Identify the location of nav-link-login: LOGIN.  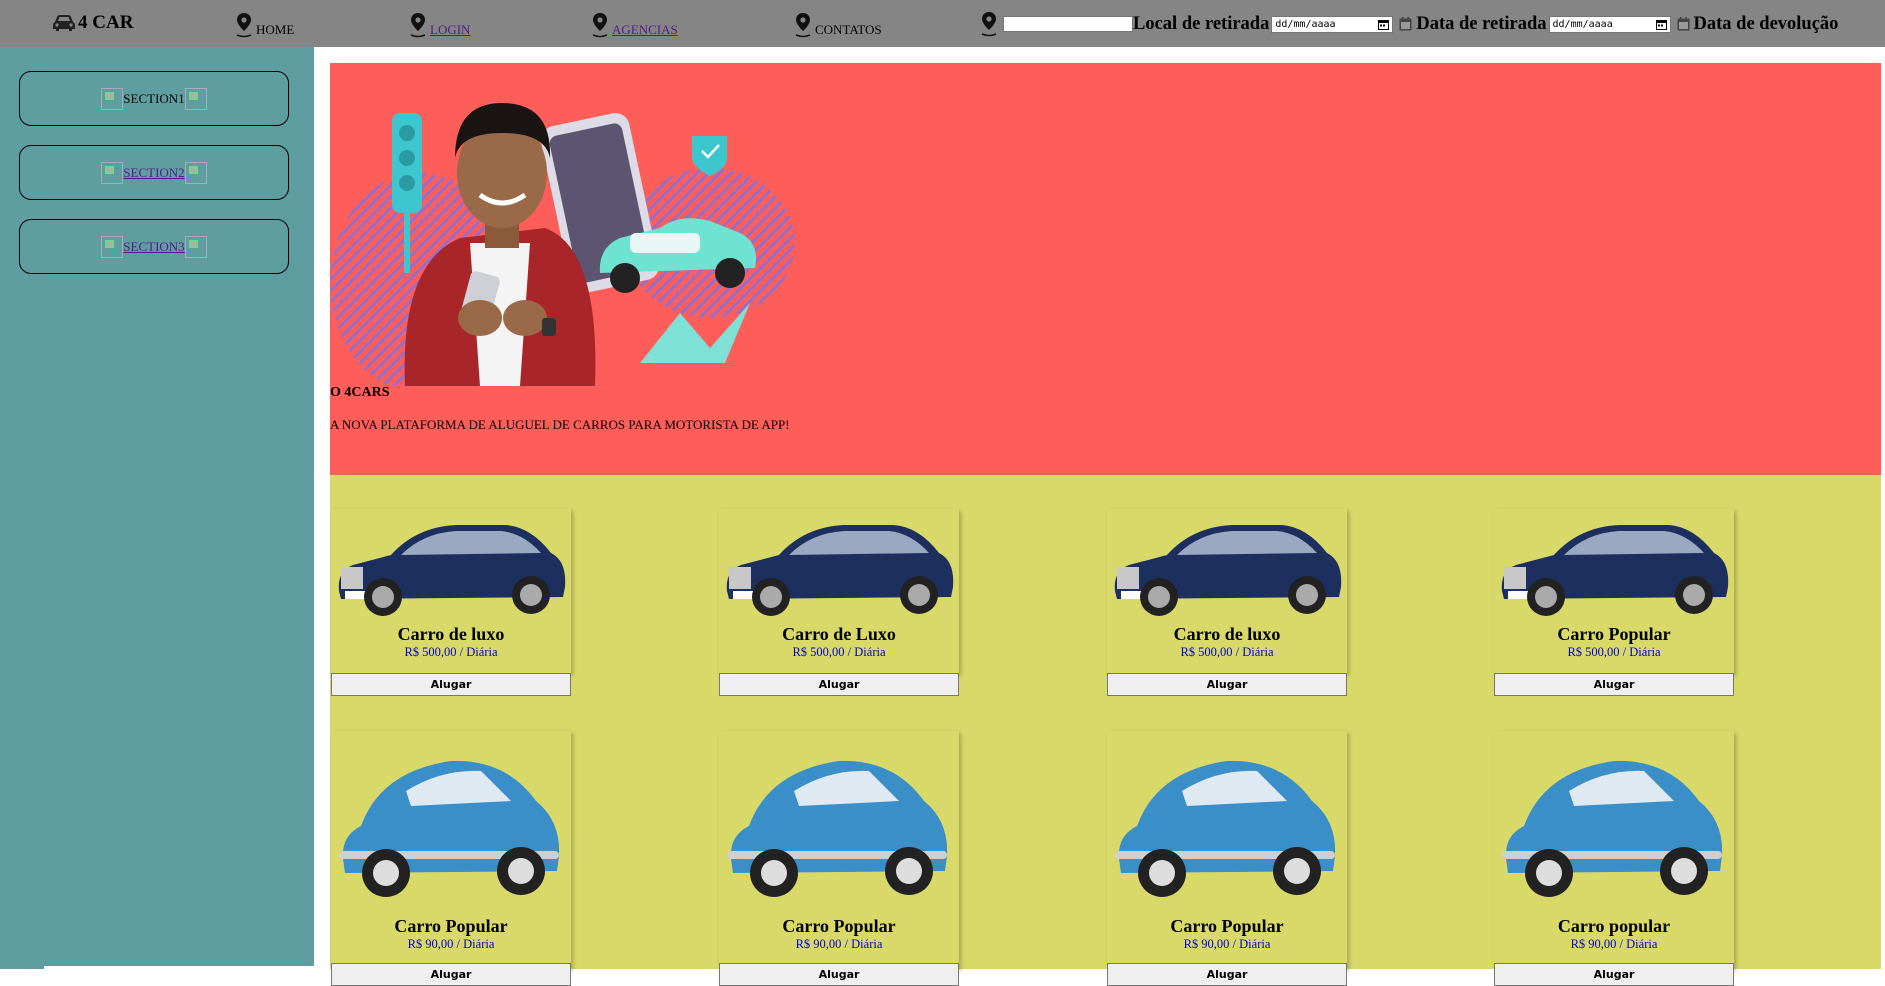
(450, 30).